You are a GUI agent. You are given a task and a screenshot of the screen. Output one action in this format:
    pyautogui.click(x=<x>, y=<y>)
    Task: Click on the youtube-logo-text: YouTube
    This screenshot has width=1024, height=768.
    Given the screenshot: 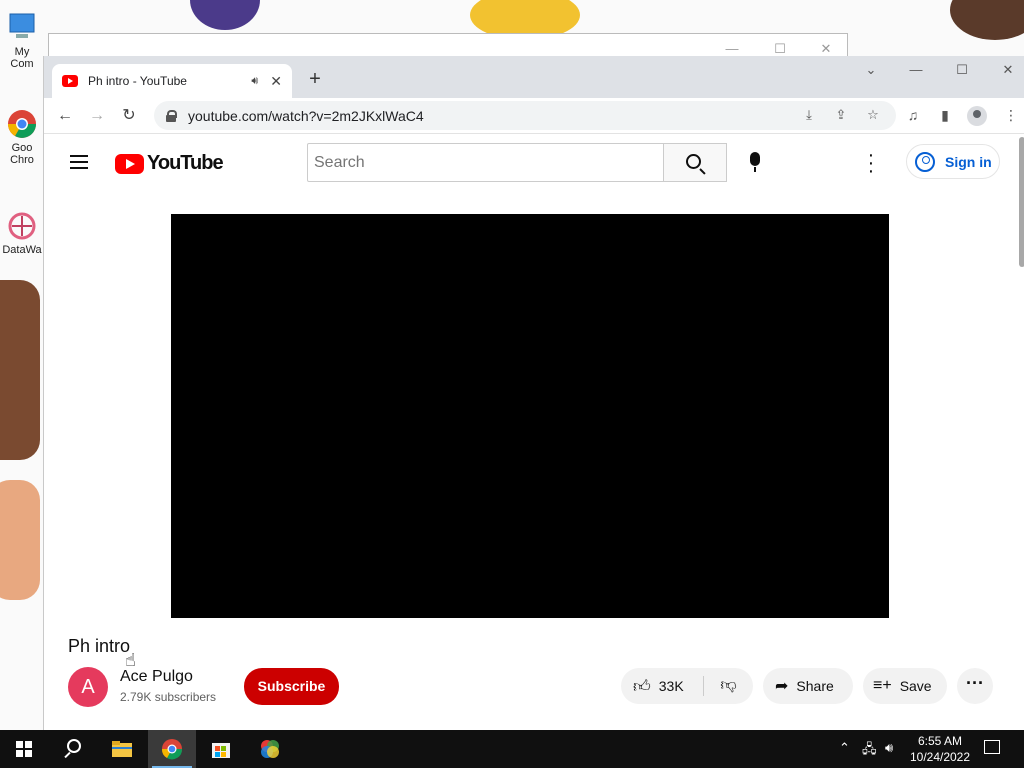 What is the action you would take?
    pyautogui.click(x=185, y=163)
    